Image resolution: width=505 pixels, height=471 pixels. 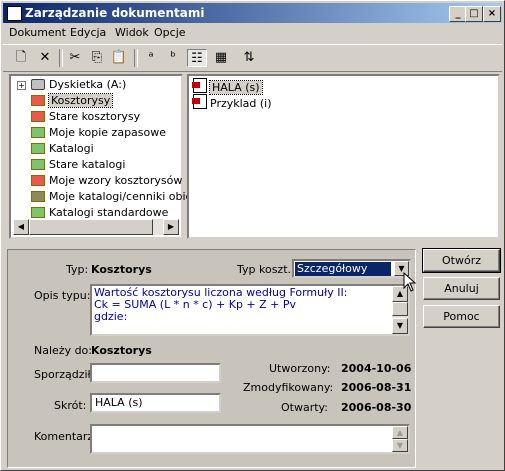 I want to click on tree-item-katalogi-cenniki: Moje katalogi/cenniki obie, so click(x=111, y=197).